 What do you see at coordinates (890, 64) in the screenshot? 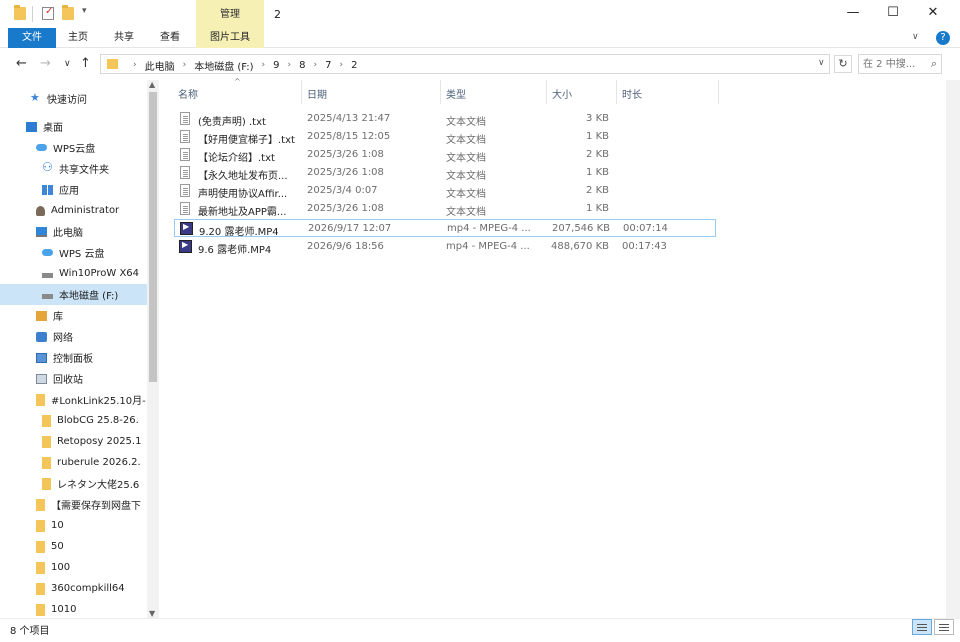
I see `search-input` at bounding box center [890, 64].